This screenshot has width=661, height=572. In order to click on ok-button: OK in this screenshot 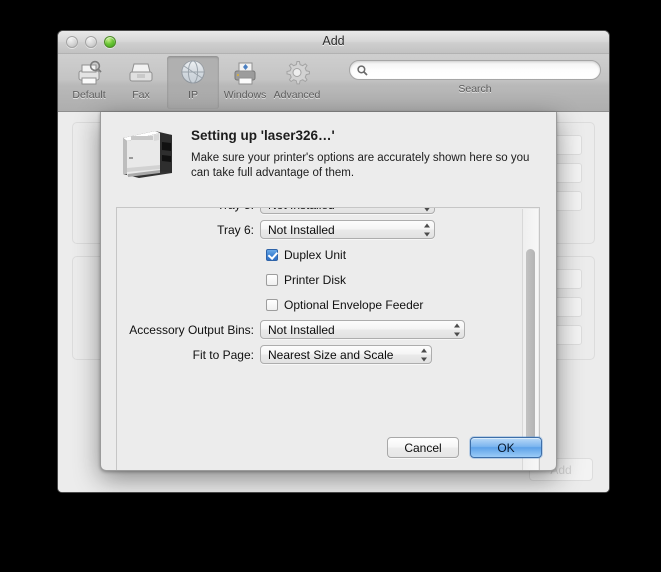, I will do `click(506, 447)`.